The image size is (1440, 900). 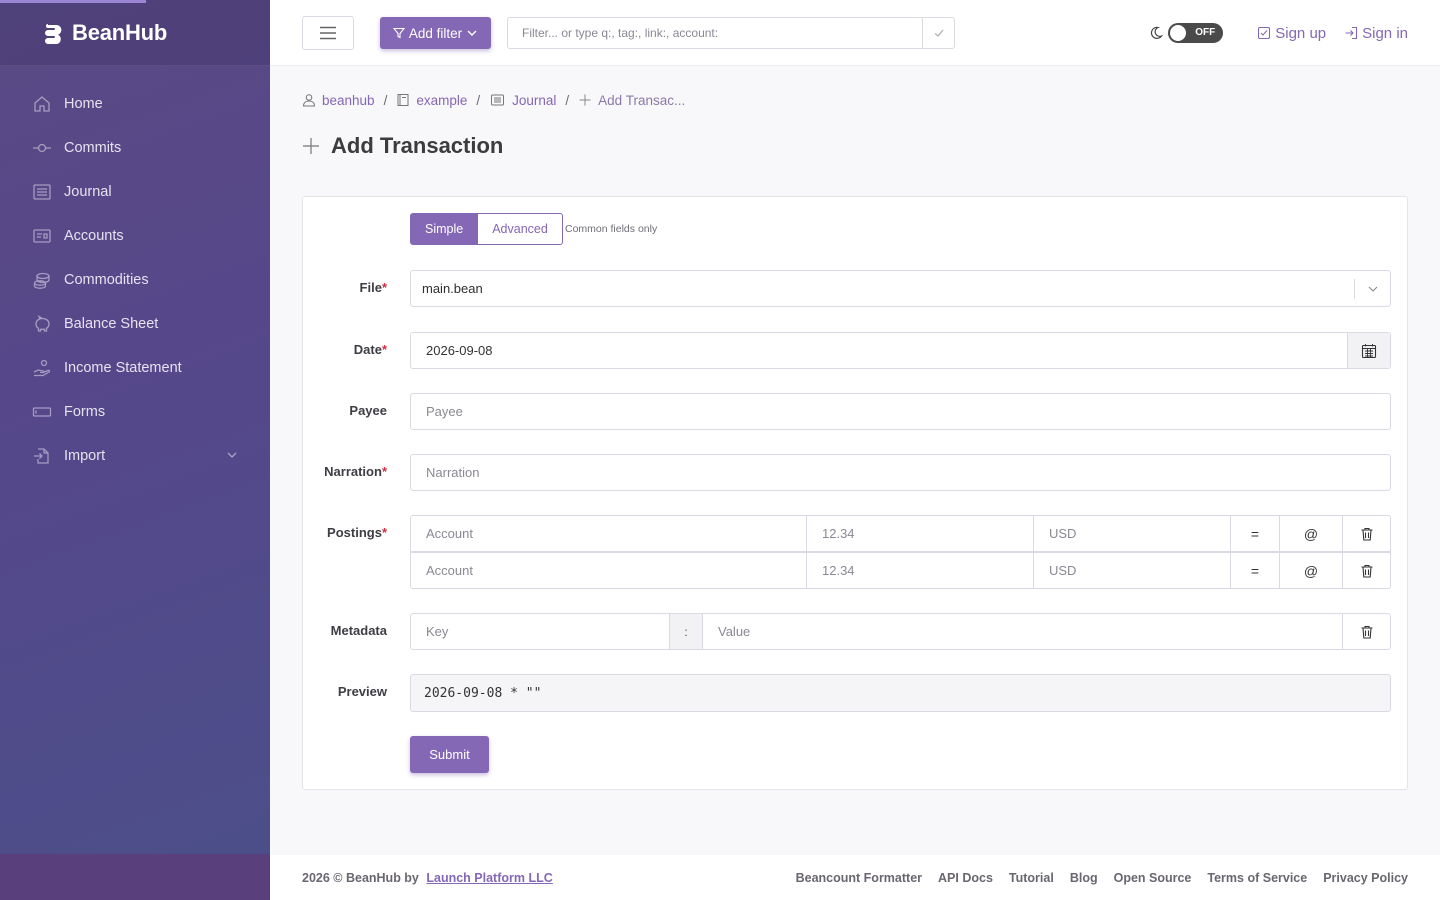 I want to click on checkbox-icon, so click(x=1264, y=33).